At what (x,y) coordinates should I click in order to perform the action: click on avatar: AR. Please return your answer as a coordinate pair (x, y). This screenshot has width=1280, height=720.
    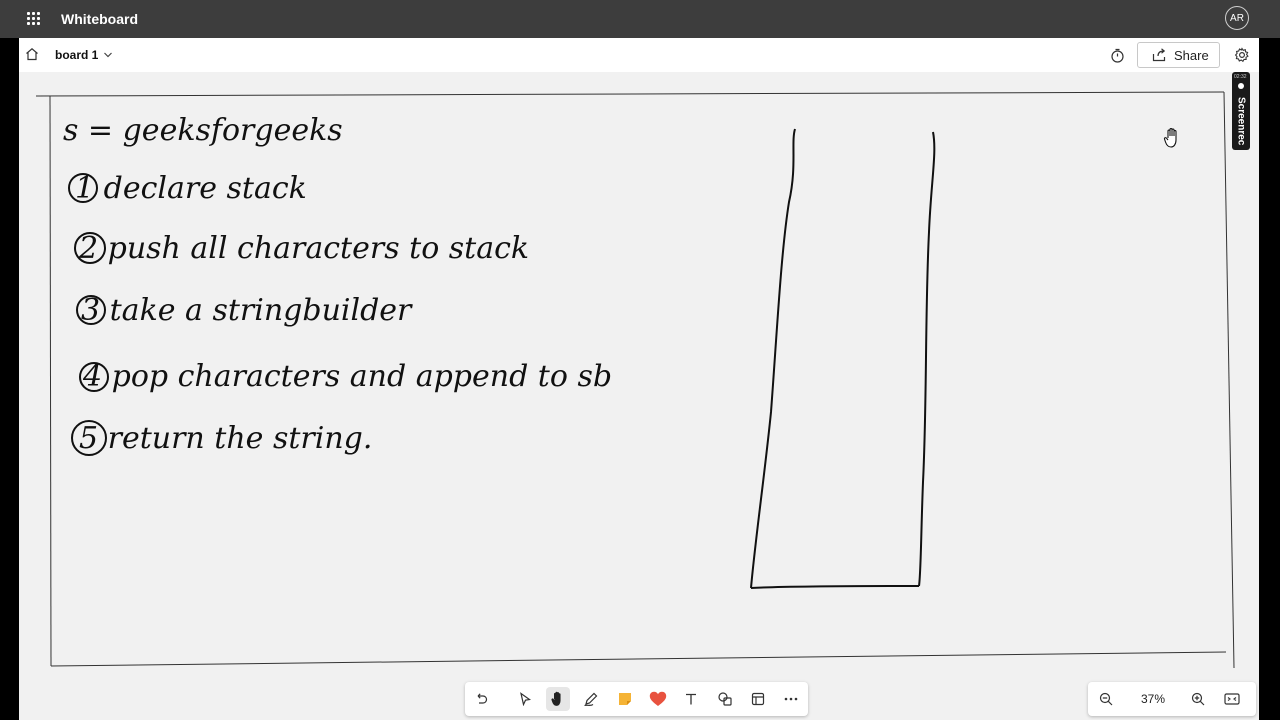
    Looking at the image, I should click on (1237, 18).